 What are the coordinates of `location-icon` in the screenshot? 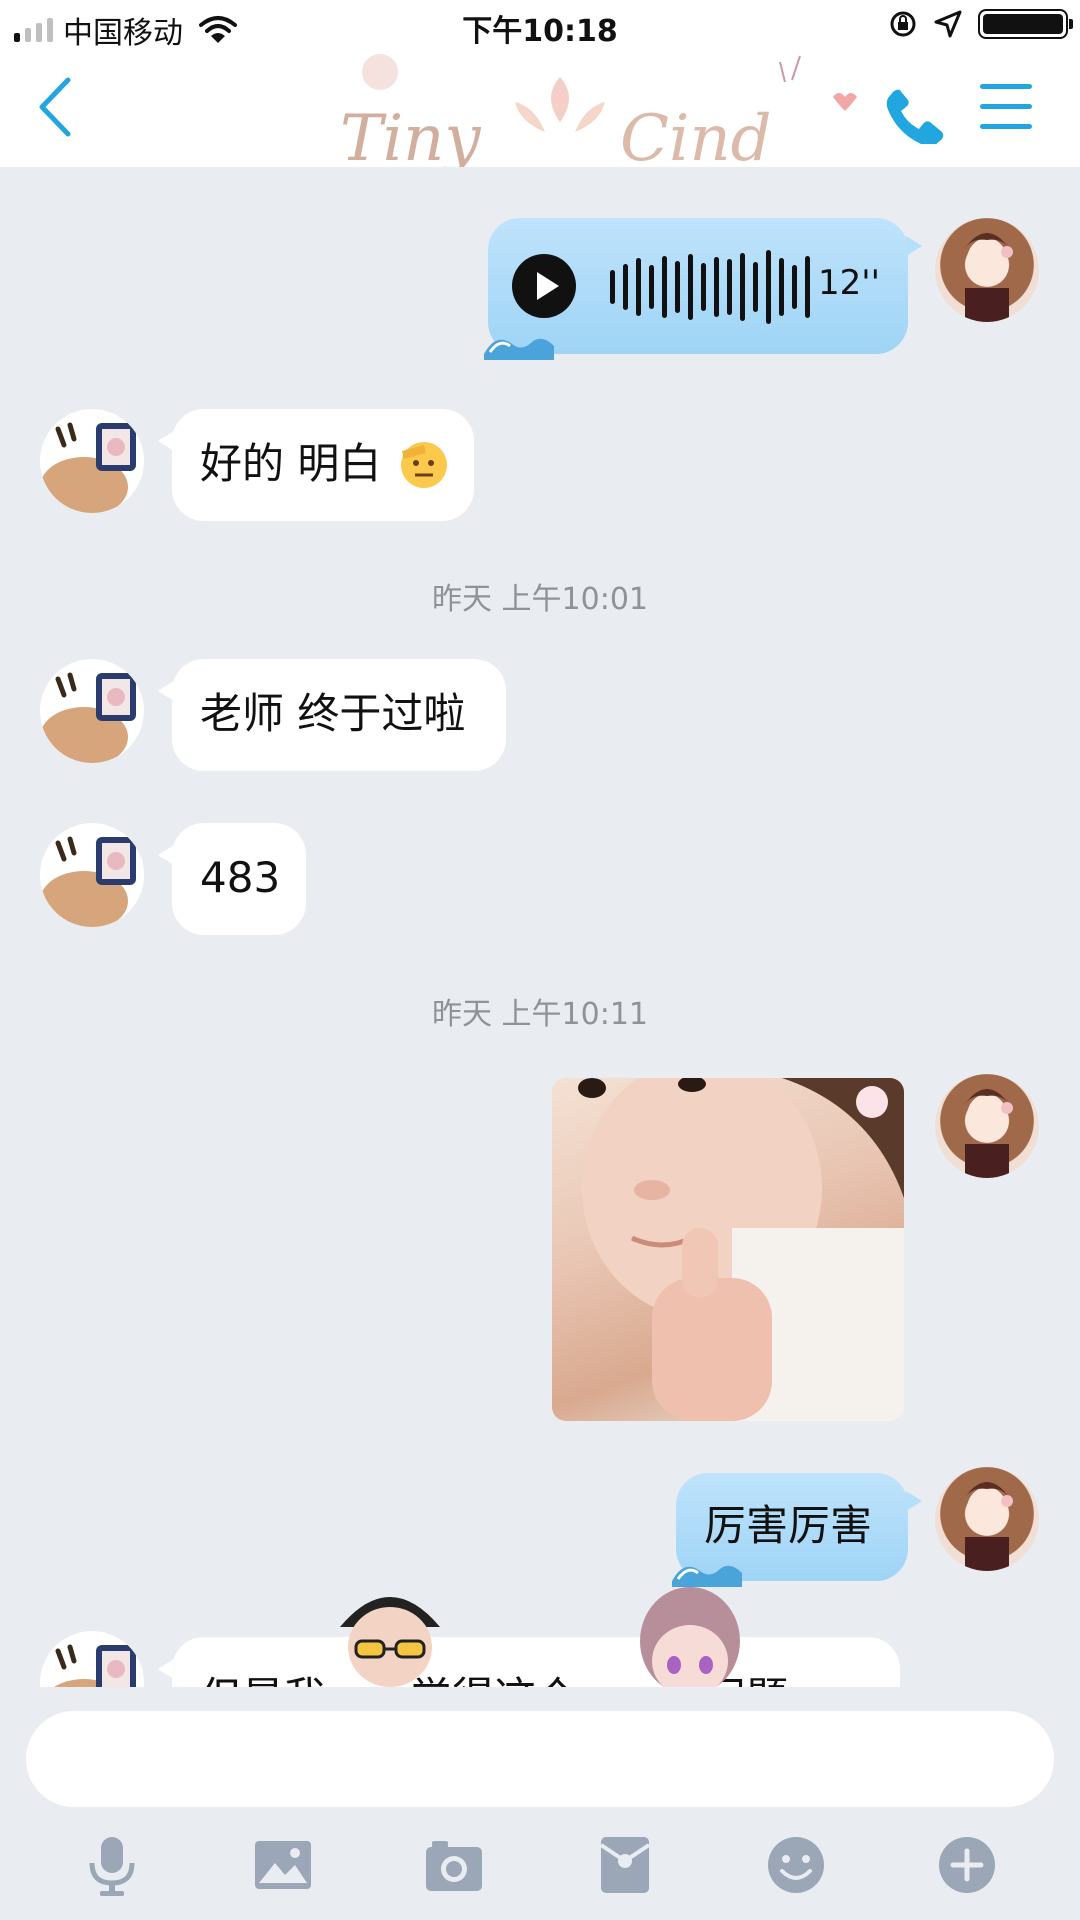 It's located at (948, 24).